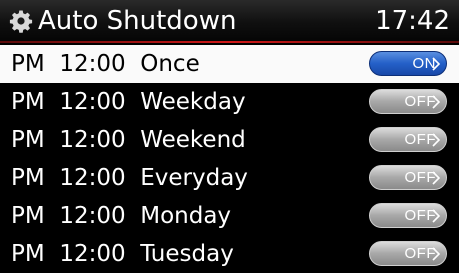 This screenshot has height=273, width=459. I want to click on schedule-label: PM 12:00 Weekend, so click(128, 140).